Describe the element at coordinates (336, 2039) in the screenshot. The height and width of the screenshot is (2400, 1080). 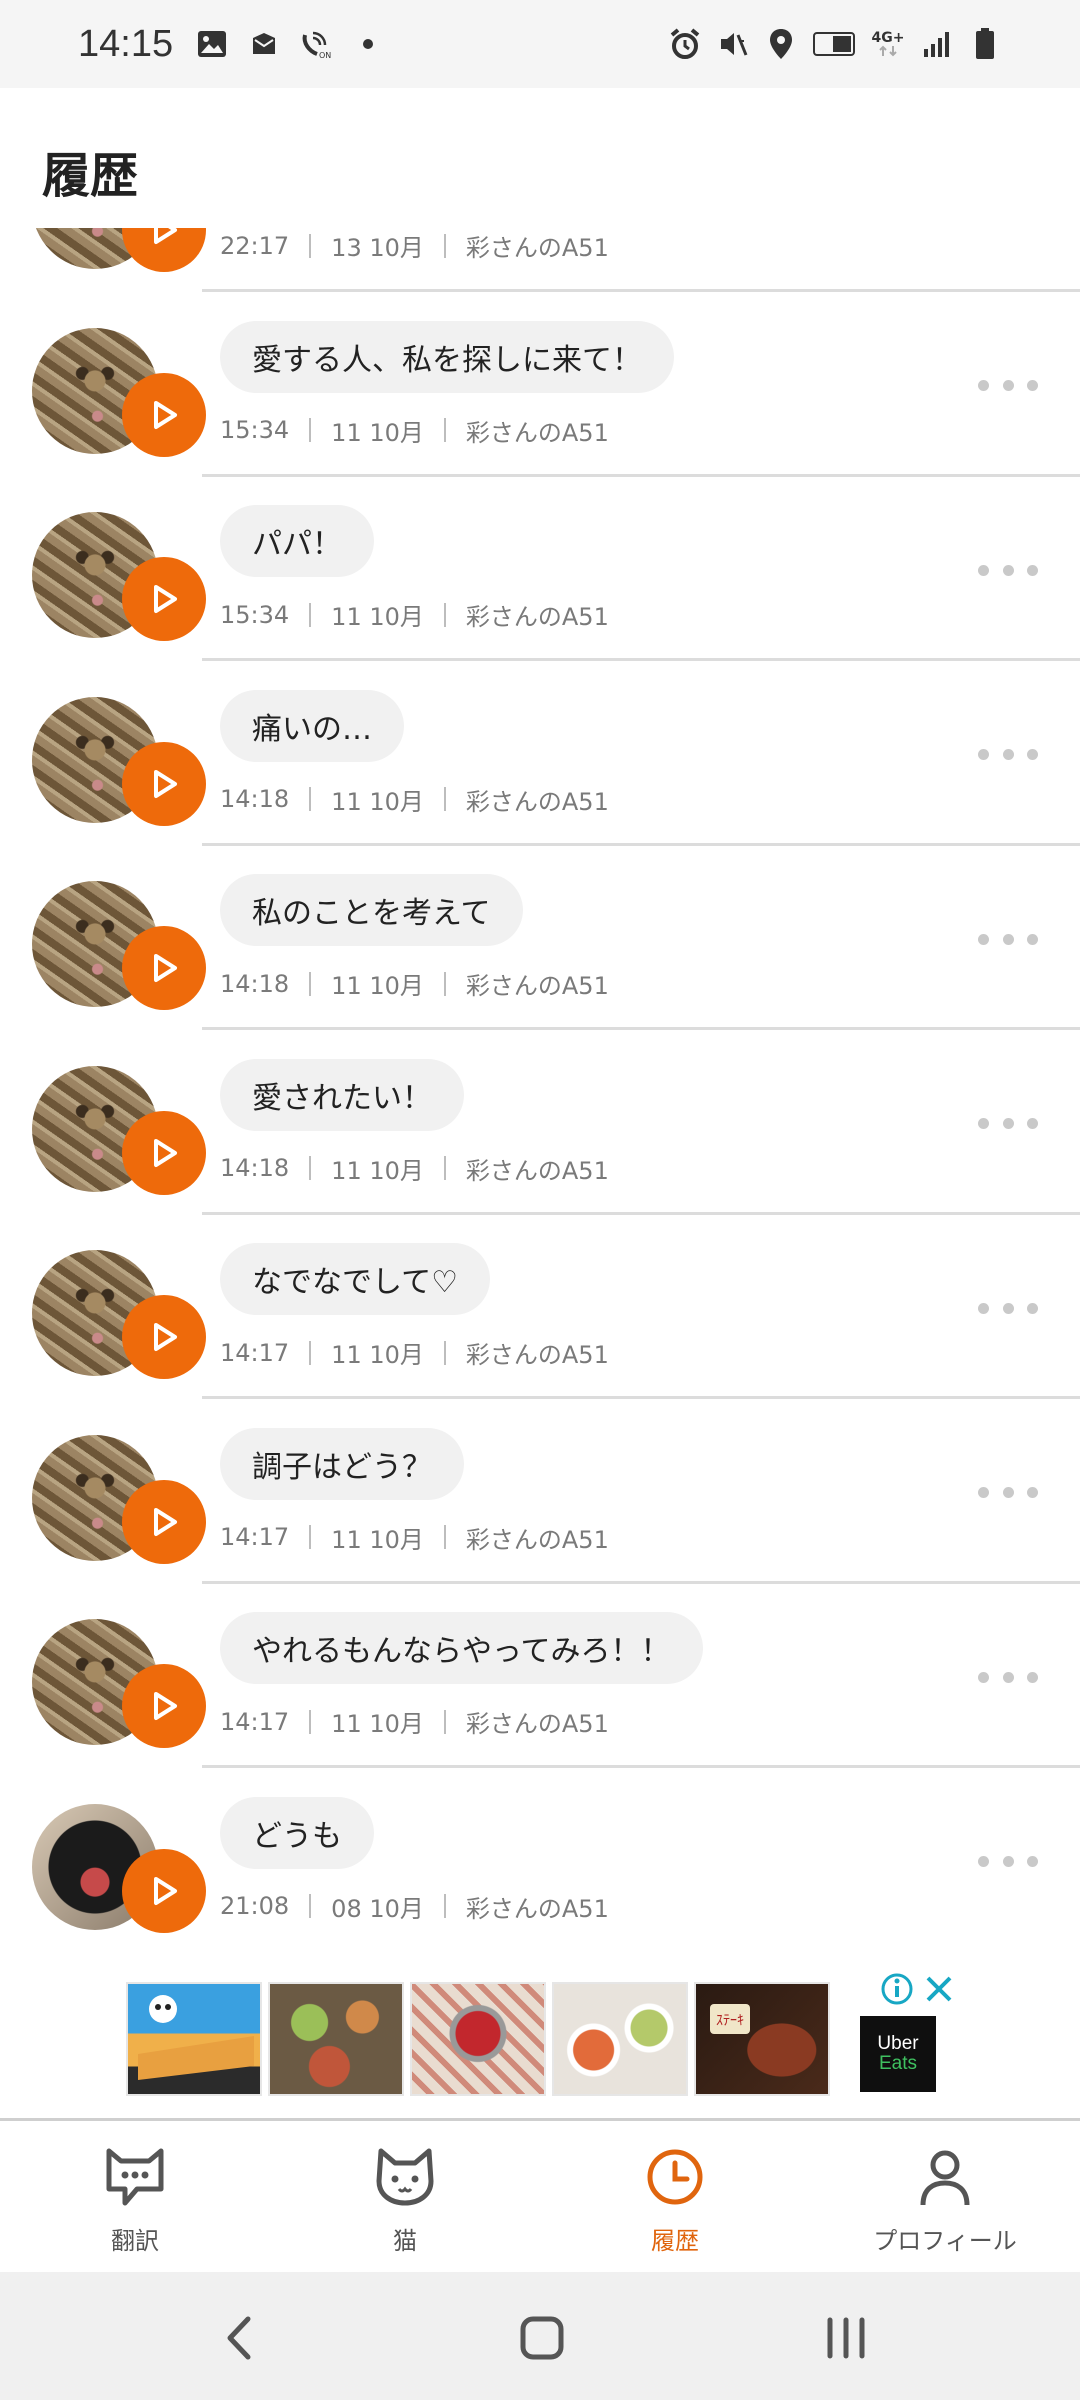
I see `ad-image-dishes` at that location.